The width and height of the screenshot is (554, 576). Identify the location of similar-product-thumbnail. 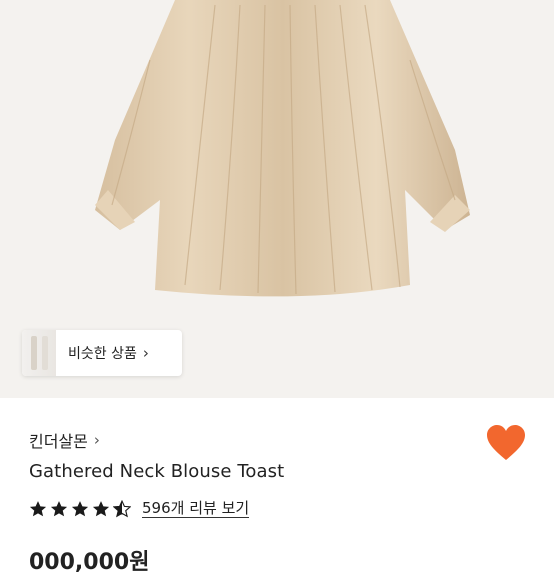
(39, 353).